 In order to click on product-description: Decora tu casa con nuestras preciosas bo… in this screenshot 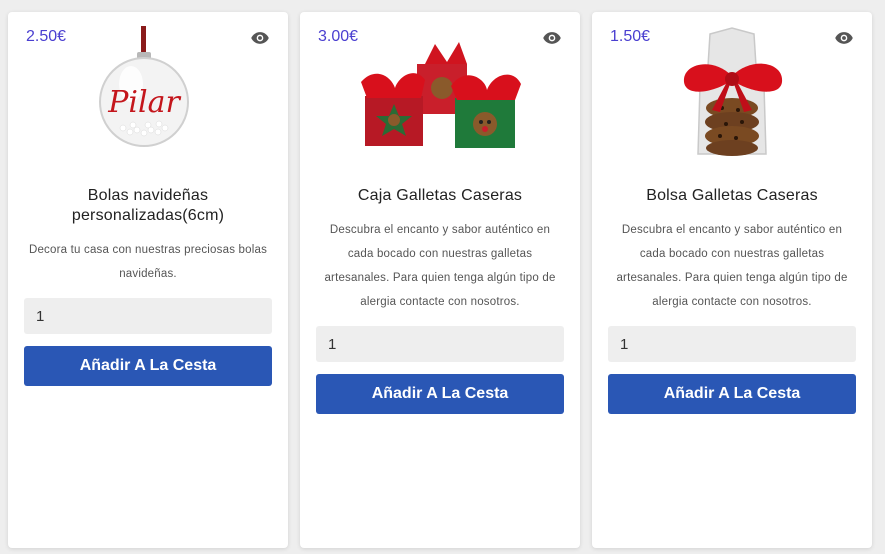, I will do `click(148, 262)`.